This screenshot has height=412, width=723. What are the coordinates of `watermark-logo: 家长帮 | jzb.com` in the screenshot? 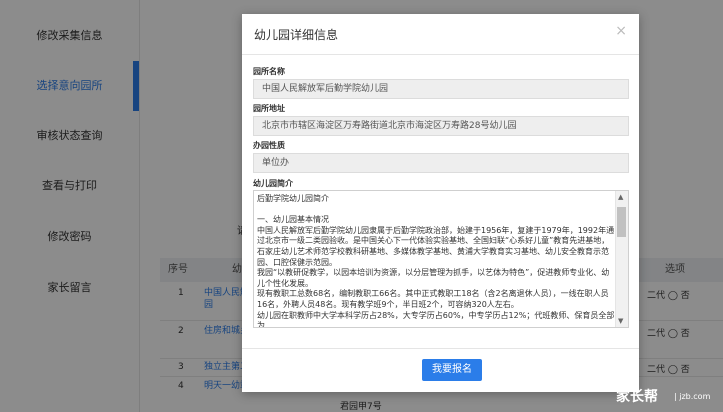 It's located at (669, 397).